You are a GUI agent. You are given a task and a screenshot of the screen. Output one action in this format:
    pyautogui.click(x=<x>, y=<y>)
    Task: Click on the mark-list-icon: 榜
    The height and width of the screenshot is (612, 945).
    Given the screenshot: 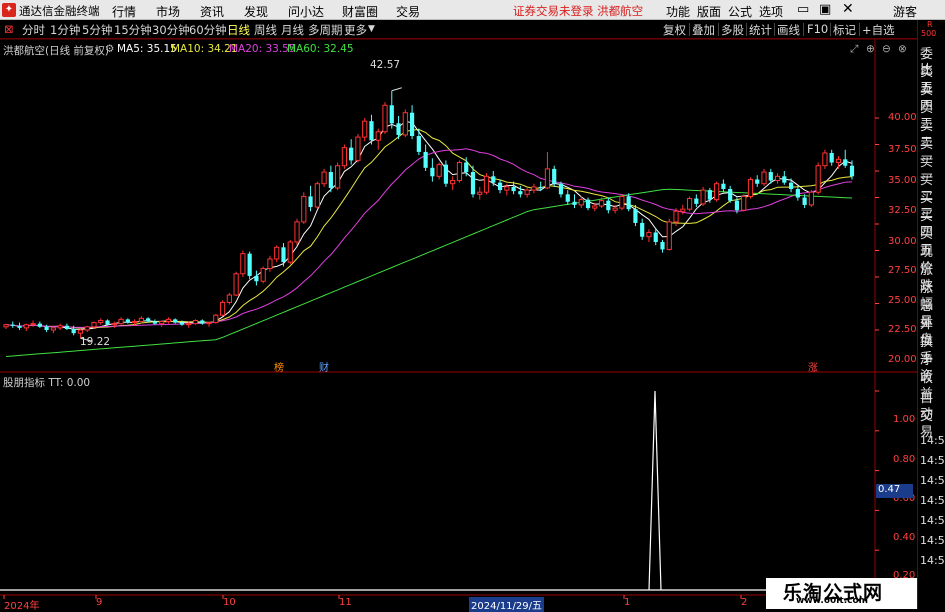 What is the action you would take?
    pyautogui.click(x=279, y=366)
    